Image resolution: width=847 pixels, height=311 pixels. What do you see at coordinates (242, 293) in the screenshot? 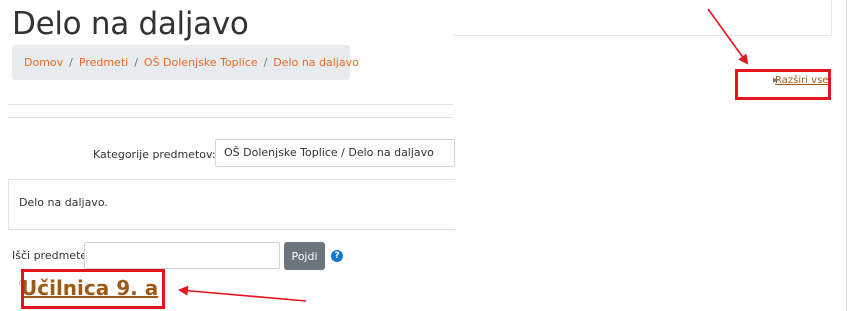
I see `arrow-to-course` at bounding box center [242, 293].